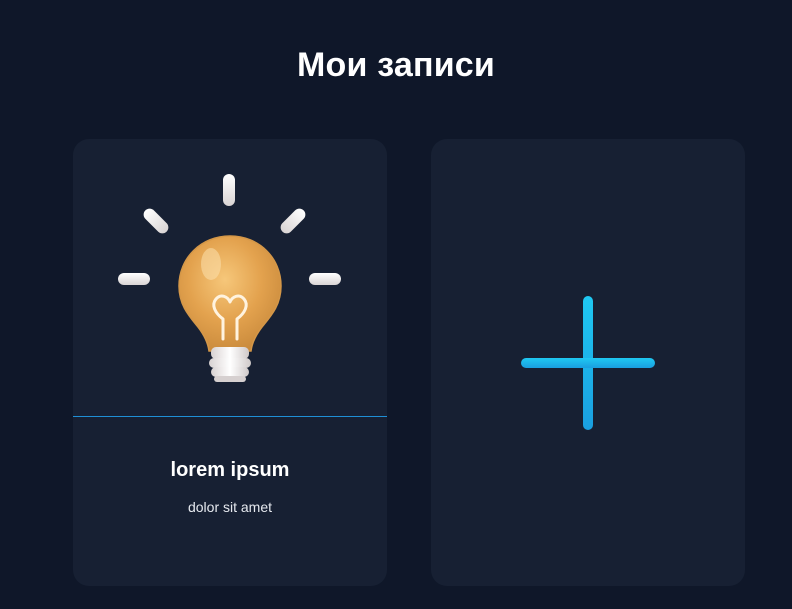  I want to click on card-divider, so click(230, 416).